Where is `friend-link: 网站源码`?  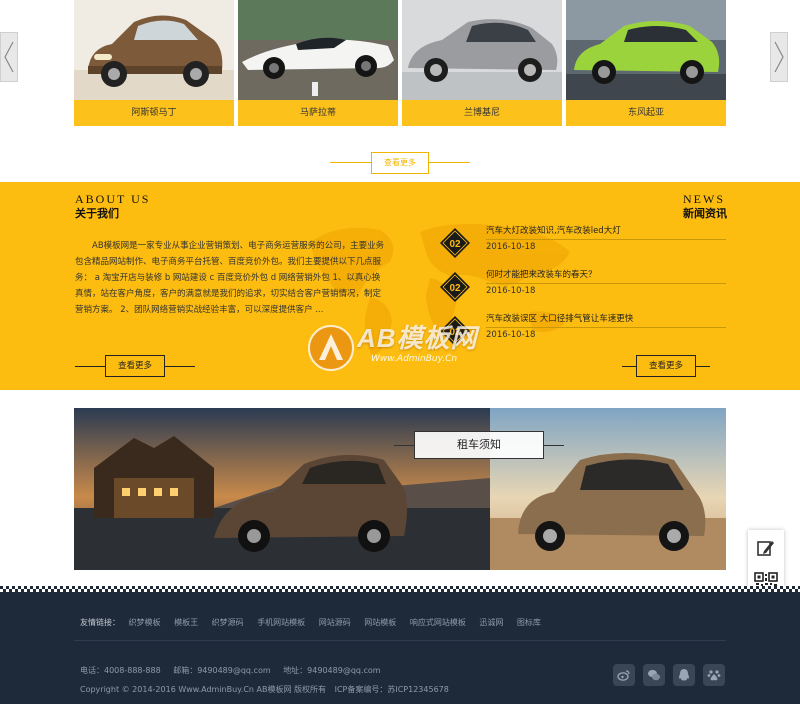 friend-link: 网站源码 is located at coordinates (335, 622).